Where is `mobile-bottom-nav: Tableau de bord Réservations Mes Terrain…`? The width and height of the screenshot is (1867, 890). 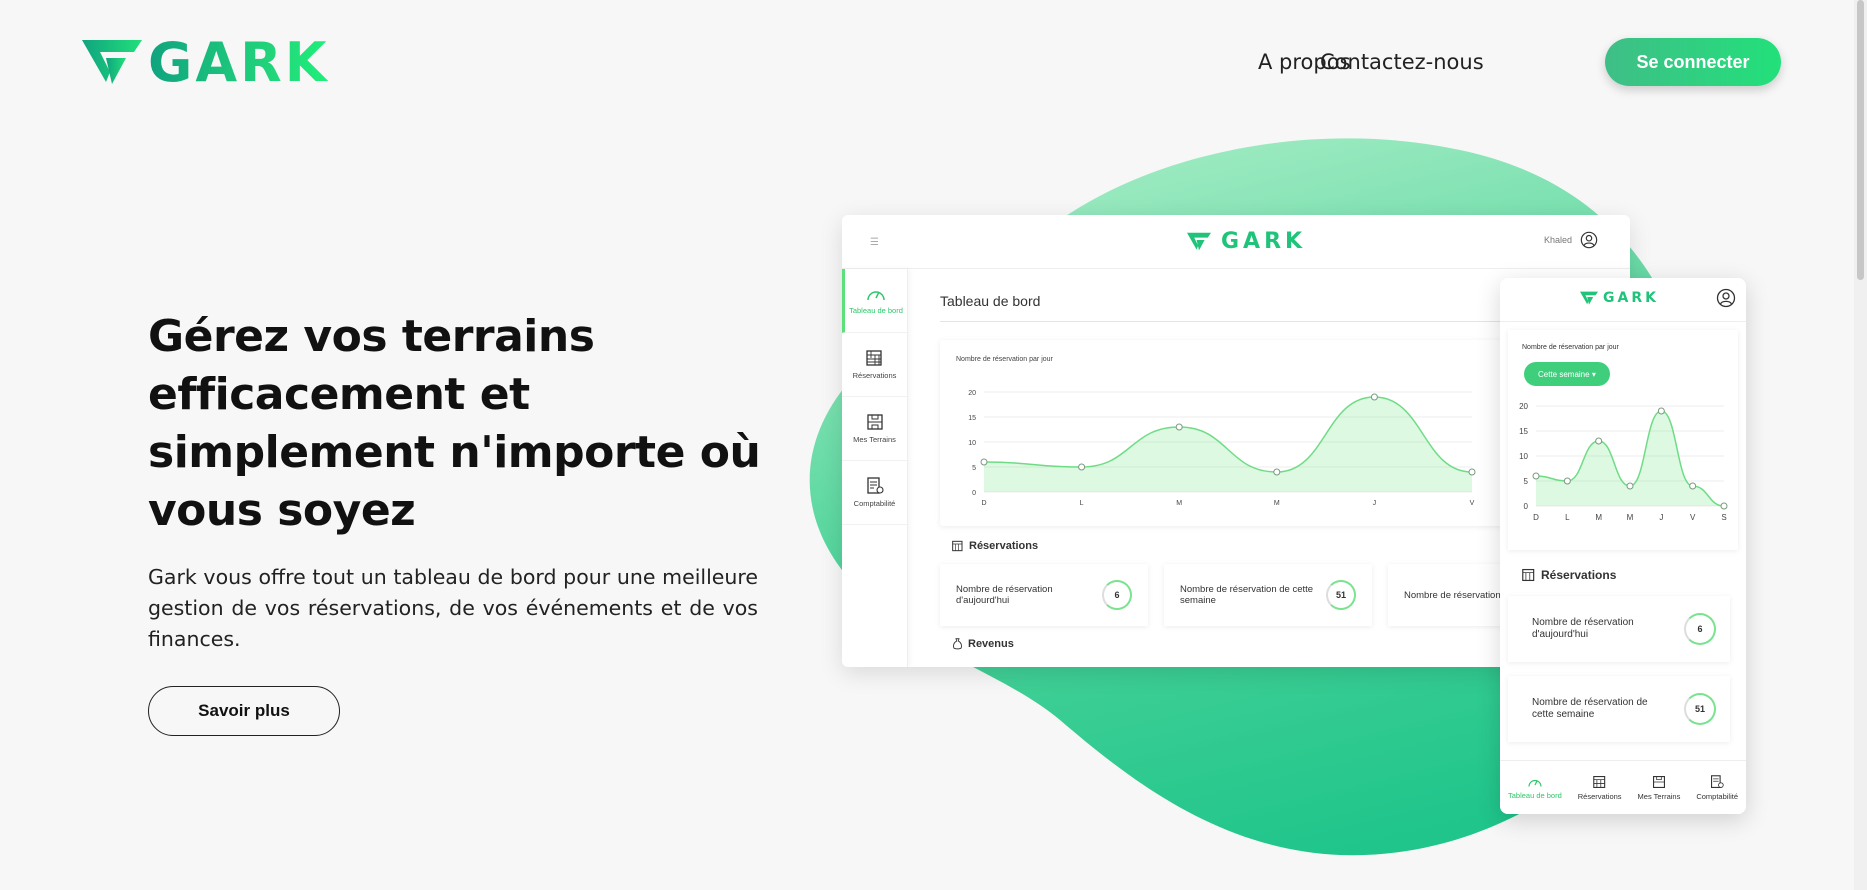
mobile-bottom-nav: Tableau de bord Réservations Mes Terrain… is located at coordinates (1623, 787).